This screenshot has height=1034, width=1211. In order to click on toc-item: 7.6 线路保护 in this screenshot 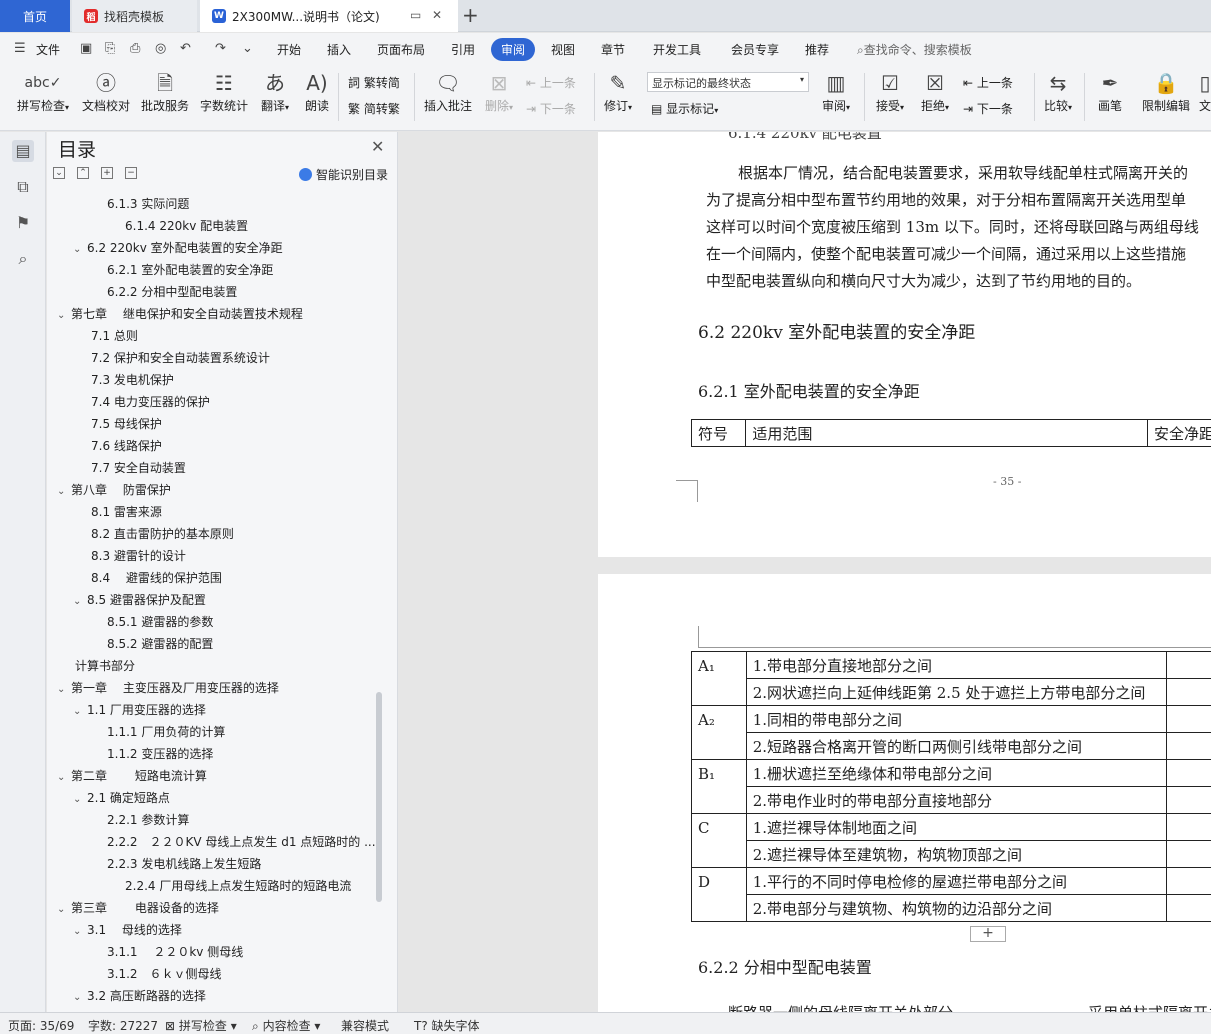, I will do `click(126, 446)`.